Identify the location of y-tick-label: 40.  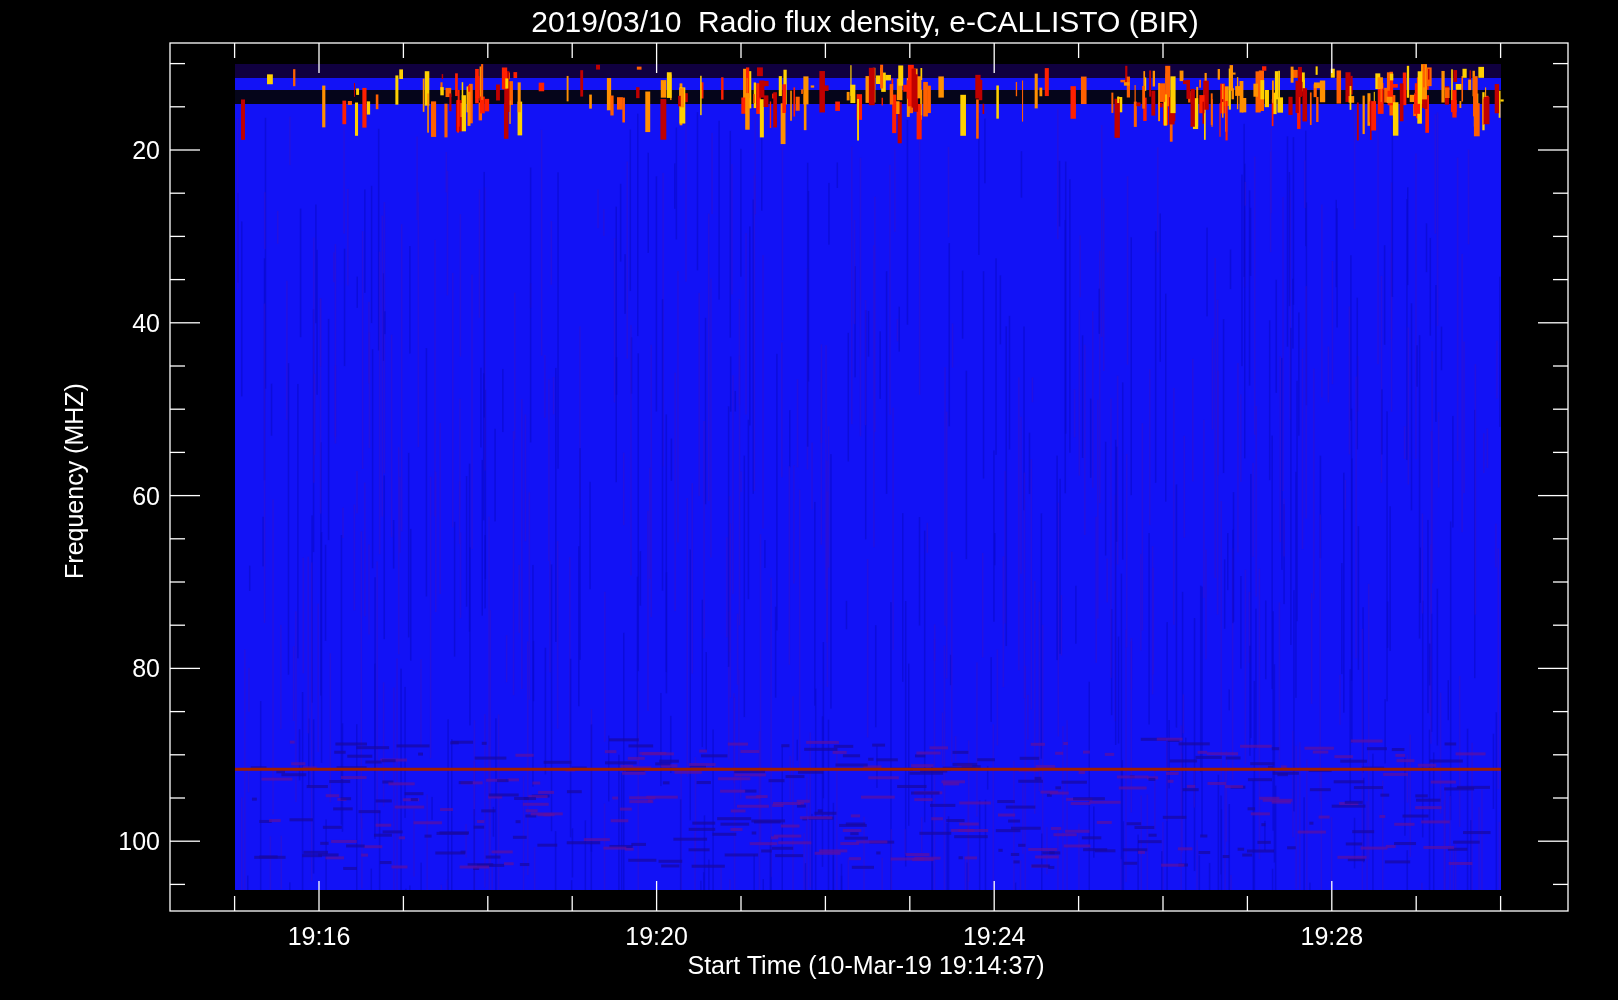
(146, 322).